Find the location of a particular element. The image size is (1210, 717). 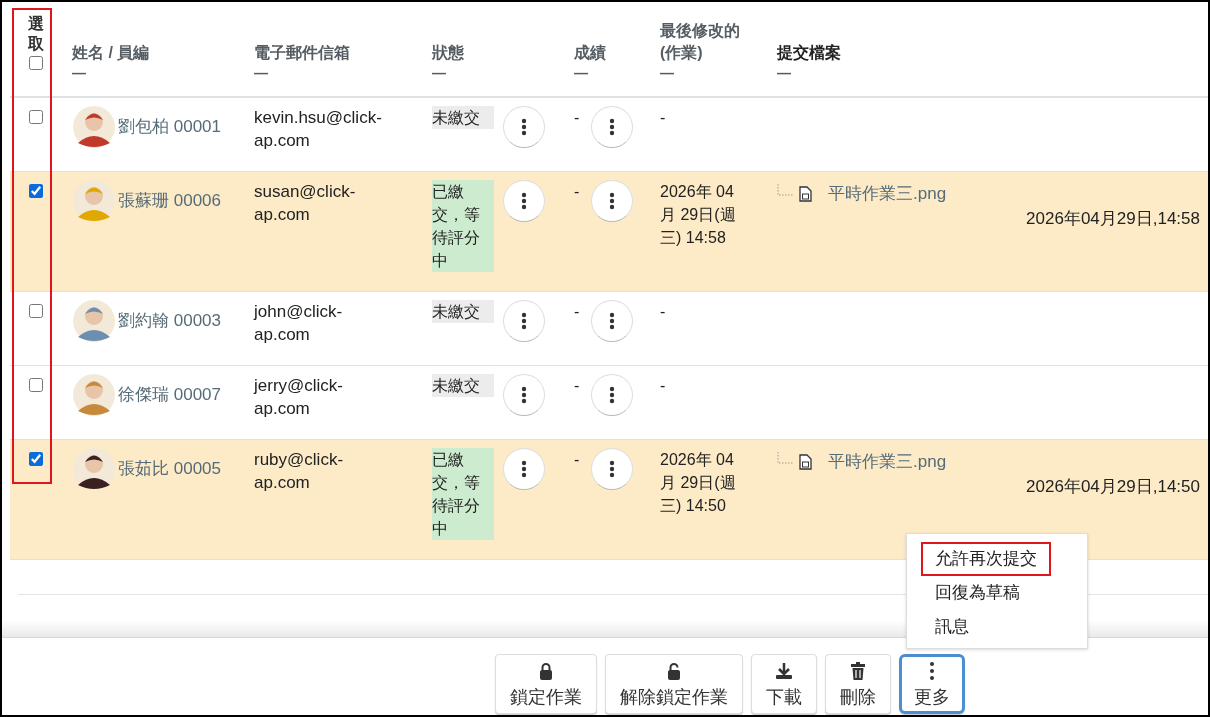

student-name-link: 張蘇珊 00006 is located at coordinates (169, 200).